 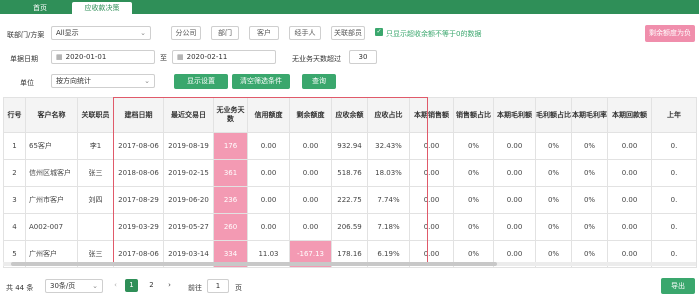 What do you see at coordinates (678, 286) in the screenshot?
I see `export-button: 导出` at bounding box center [678, 286].